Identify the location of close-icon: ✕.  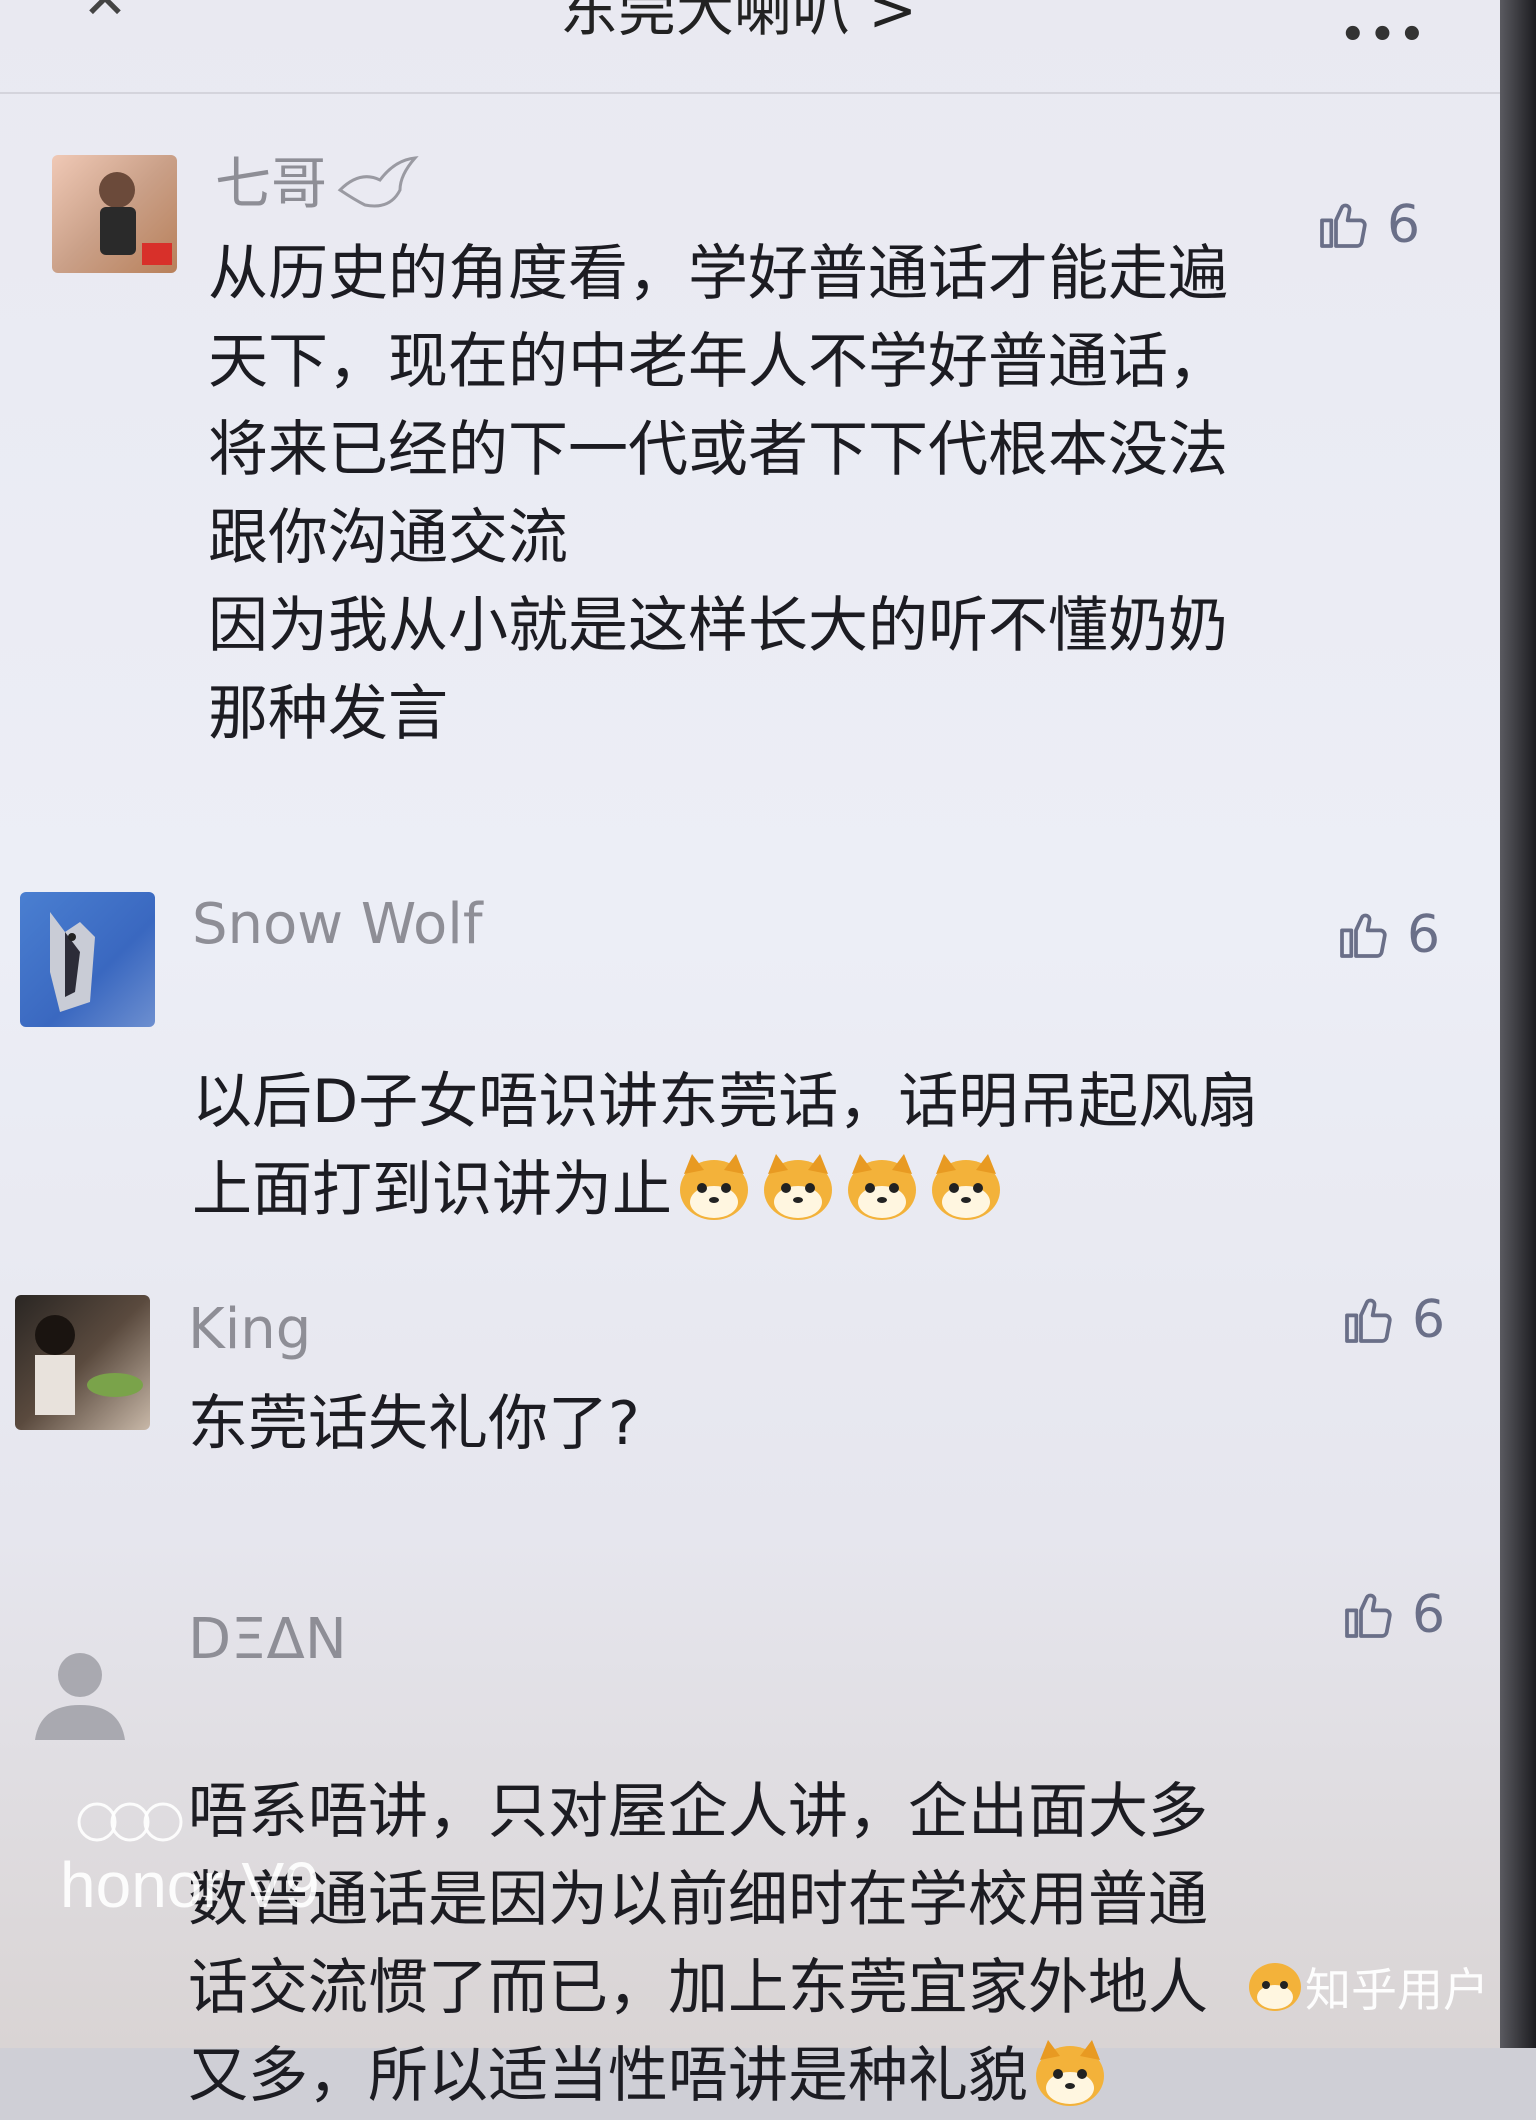
(105, 13).